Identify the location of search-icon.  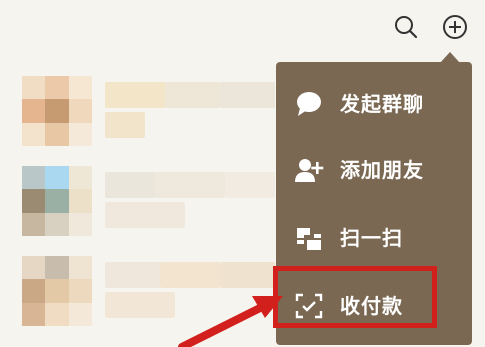
(406, 27).